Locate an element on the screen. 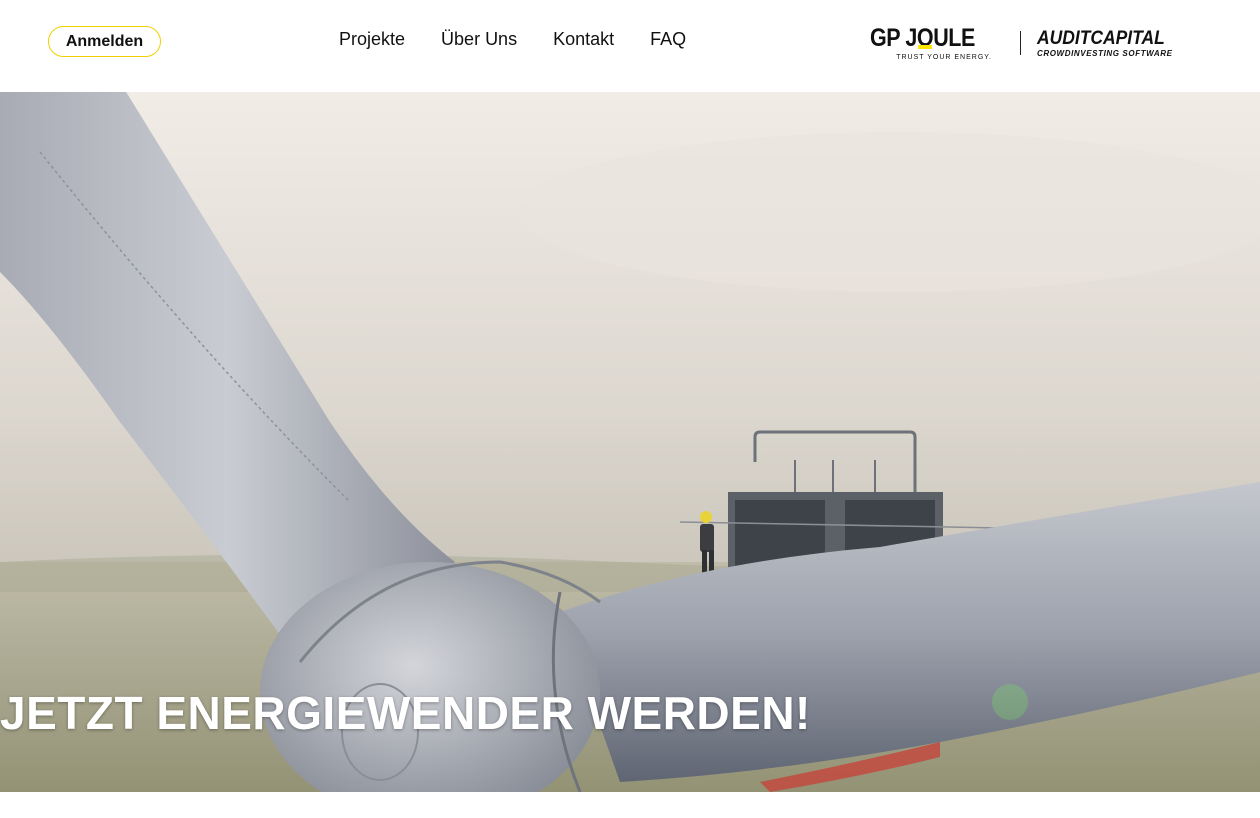 The image size is (1260, 818). gp-joule-wordmark: GP JOULE is located at coordinates (922, 37).